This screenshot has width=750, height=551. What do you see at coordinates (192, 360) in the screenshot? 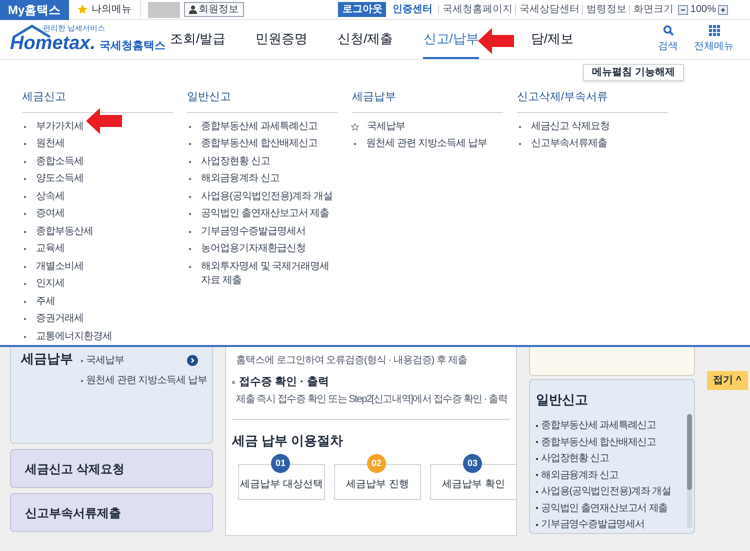
I see `arrow-right-icon` at bounding box center [192, 360].